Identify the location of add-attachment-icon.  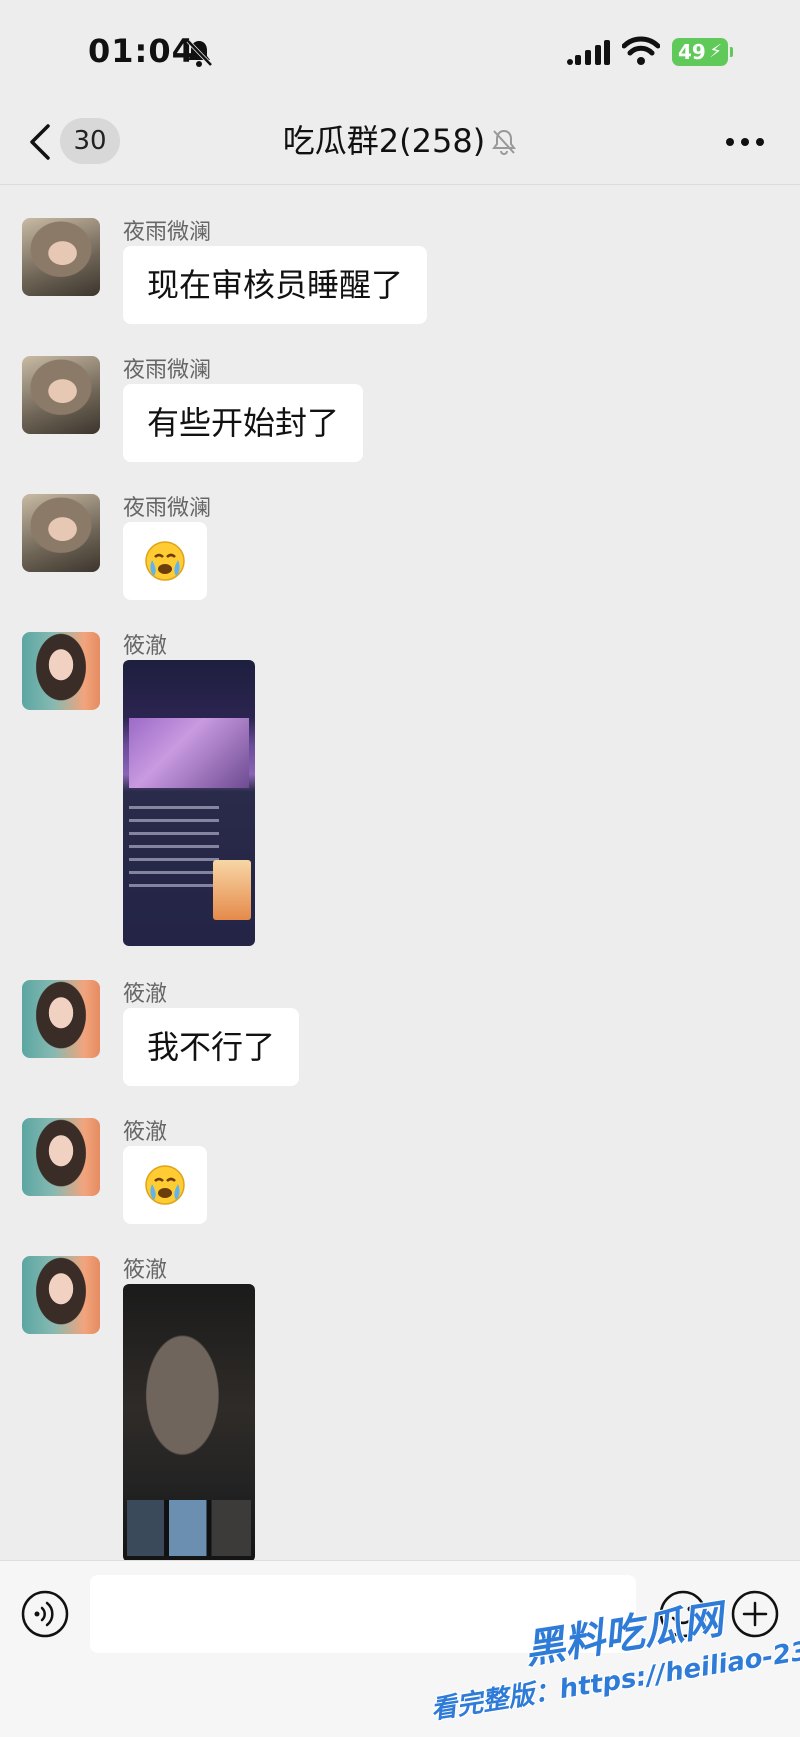
(755, 1614).